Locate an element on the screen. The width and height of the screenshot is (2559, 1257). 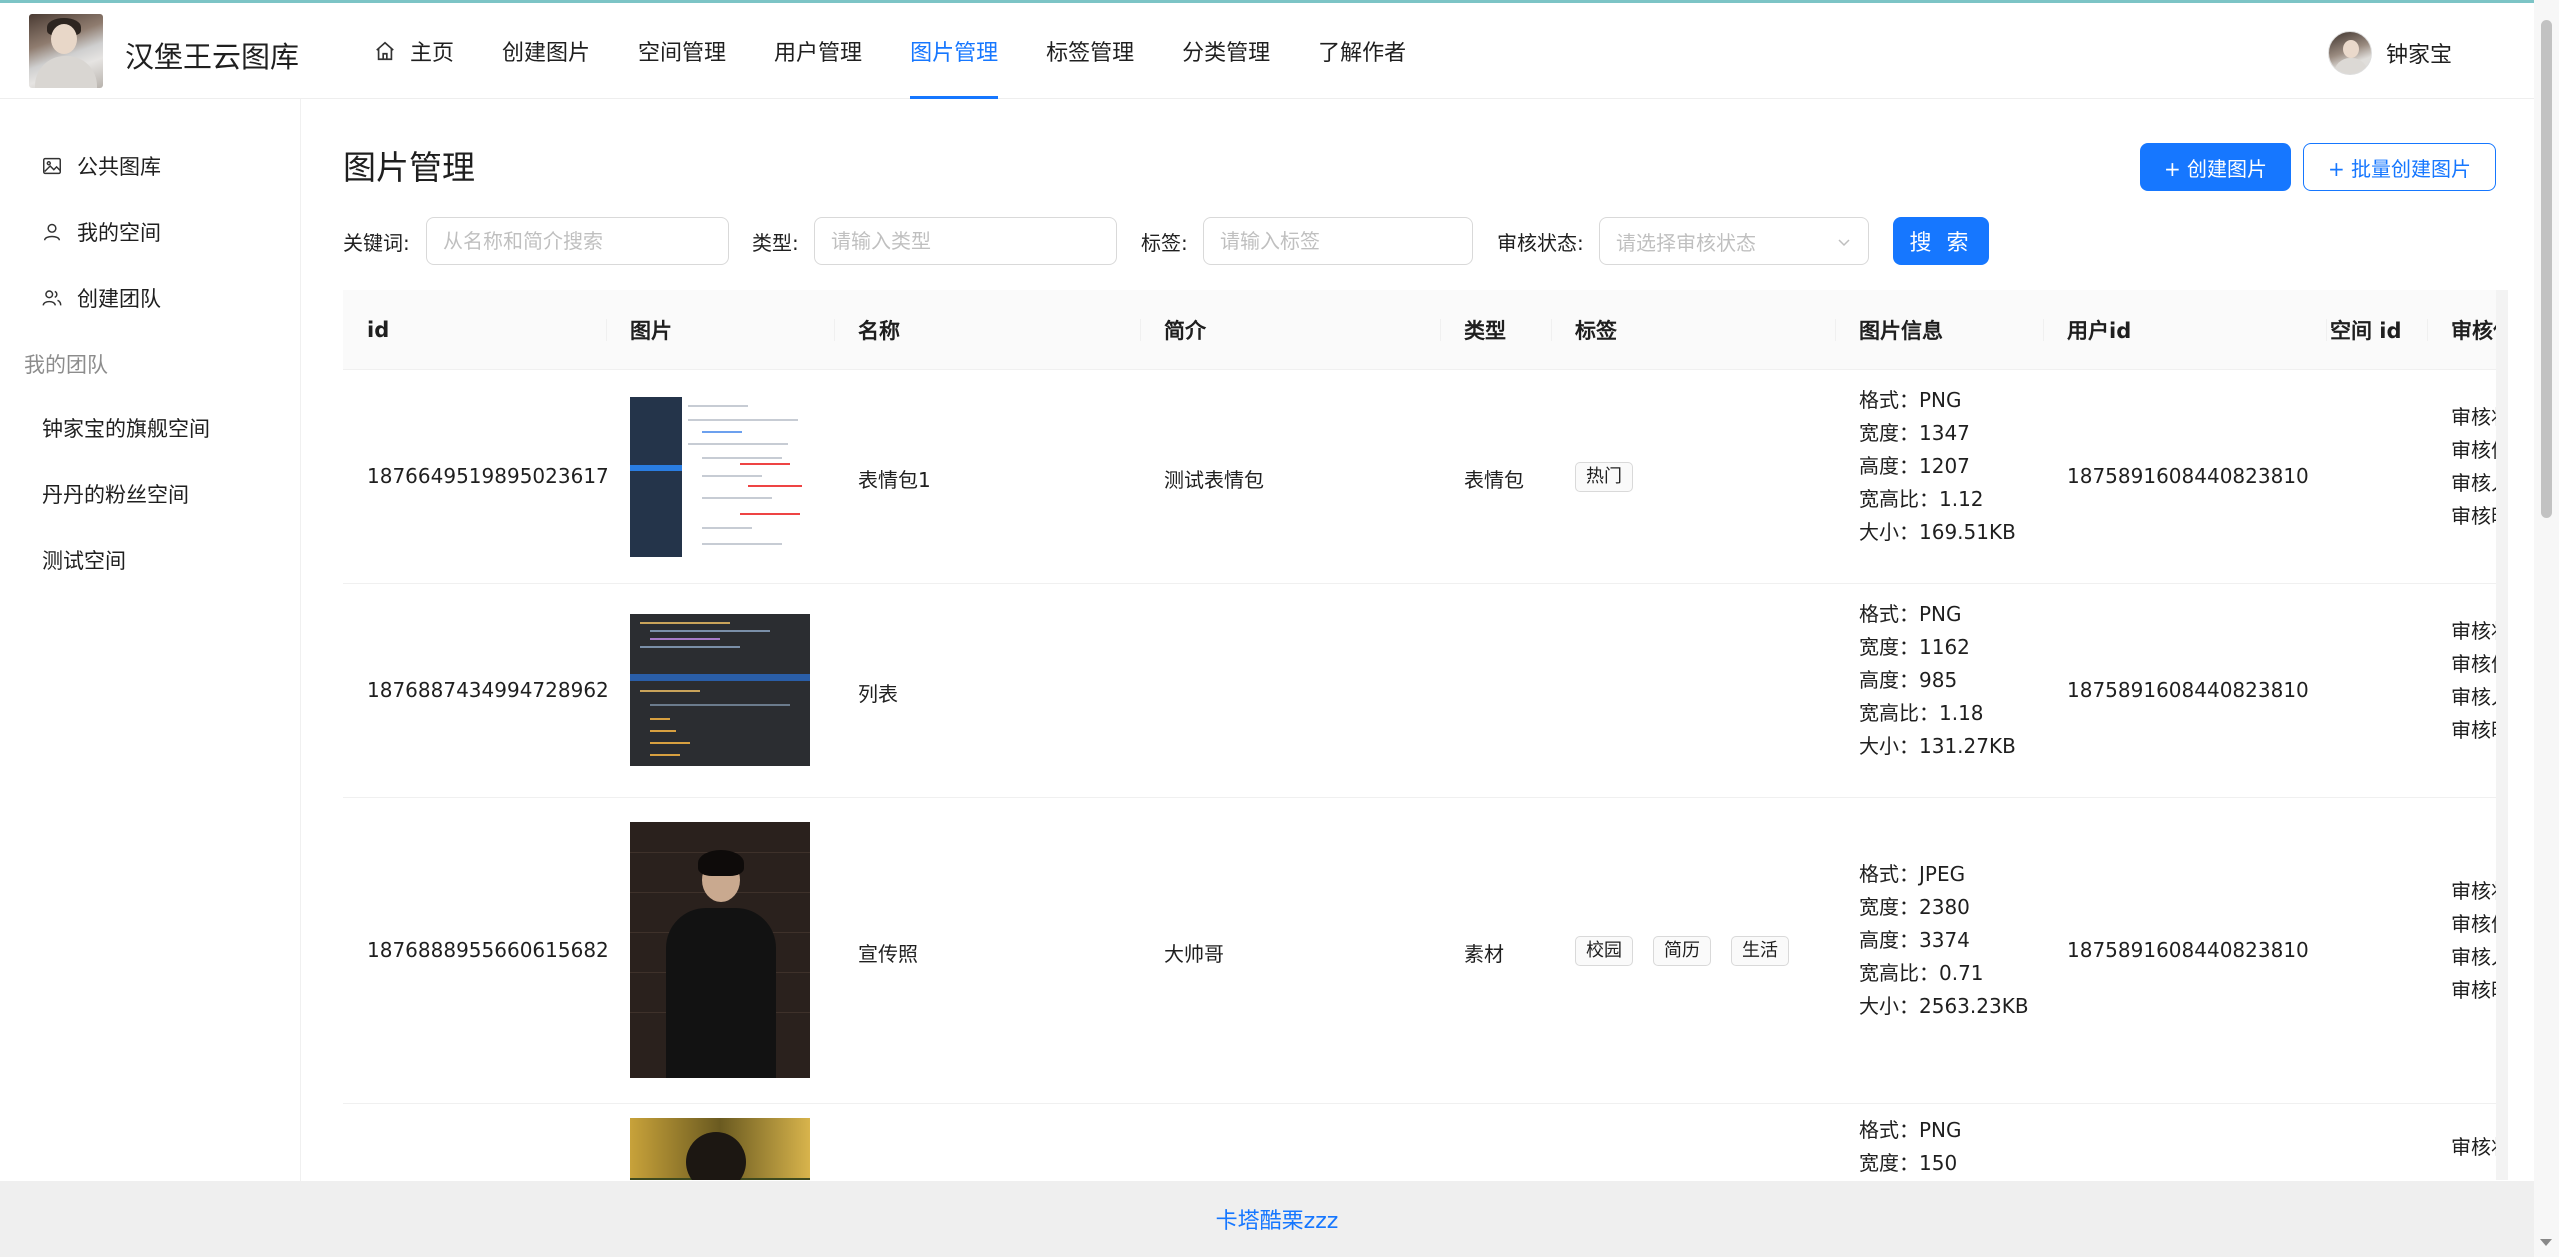
cell-intro: 大帅哥 is located at coordinates (1194, 954).